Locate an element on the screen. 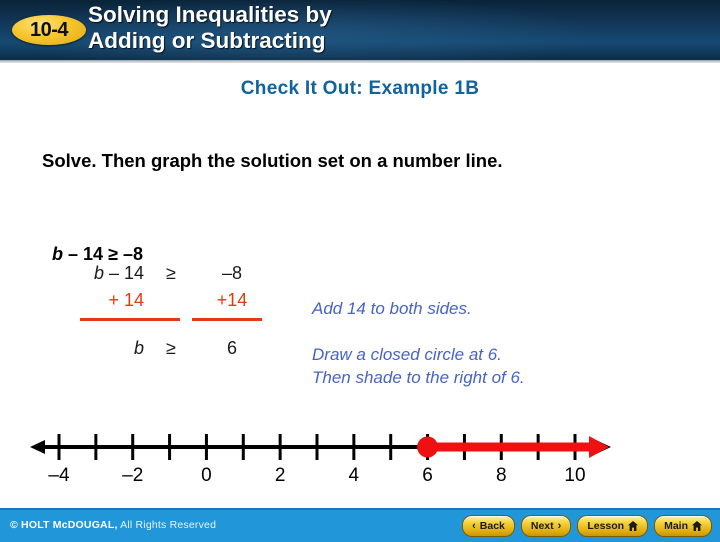  work-row2-right: +14 is located at coordinates (232, 300).